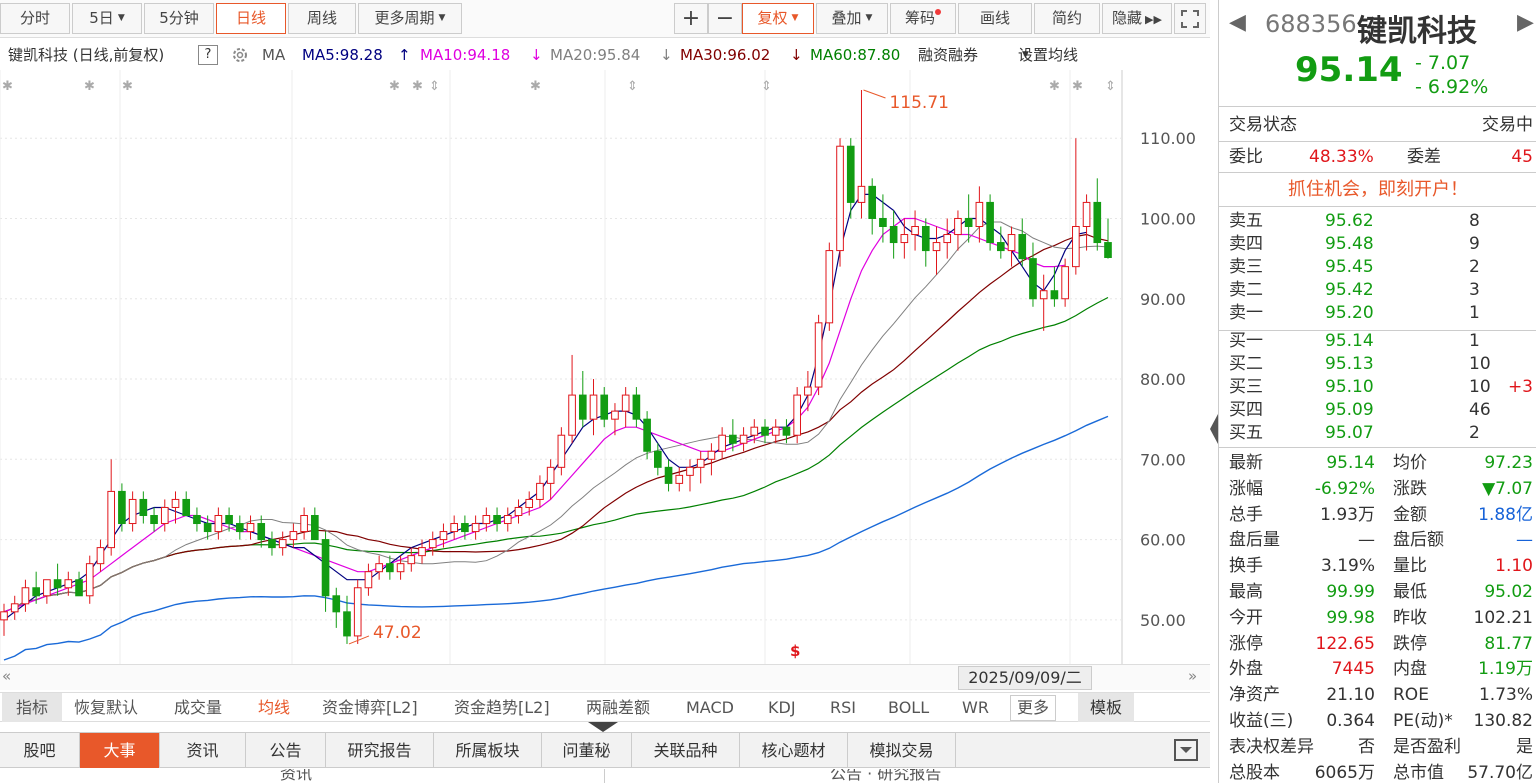  Describe the element at coordinates (995, 18) in the screenshot. I see `draw-line-button: 画线` at that location.